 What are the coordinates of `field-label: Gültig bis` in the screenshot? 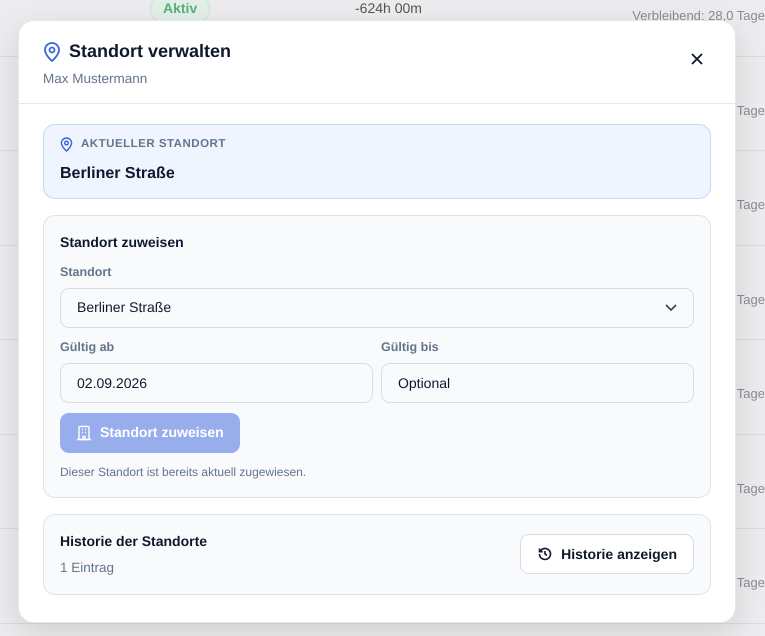 It's located at (410, 347).